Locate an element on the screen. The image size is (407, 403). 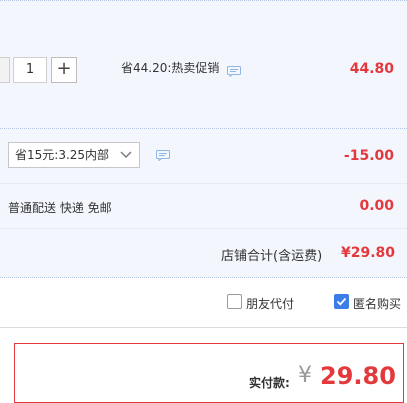
store-total-label: 店铺合计(含运费) is located at coordinates (272, 256).